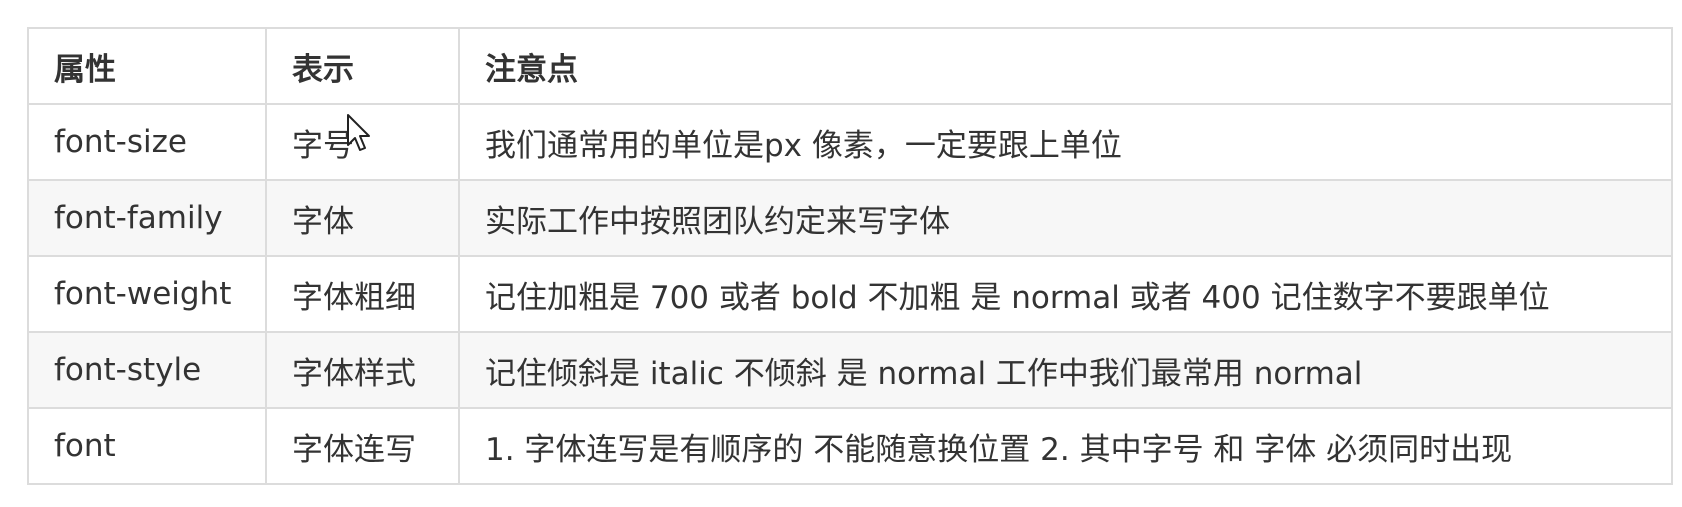 Image resolution: width=1682 pixels, height=507 pixels. What do you see at coordinates (1065, 446) in the screenshot?
I see `cell-notes: 1. 字体连写是有顺序的 不能随意换位置 2. 其中字号 和 字体 必须同时出现` at bounding box center [1065, 446].